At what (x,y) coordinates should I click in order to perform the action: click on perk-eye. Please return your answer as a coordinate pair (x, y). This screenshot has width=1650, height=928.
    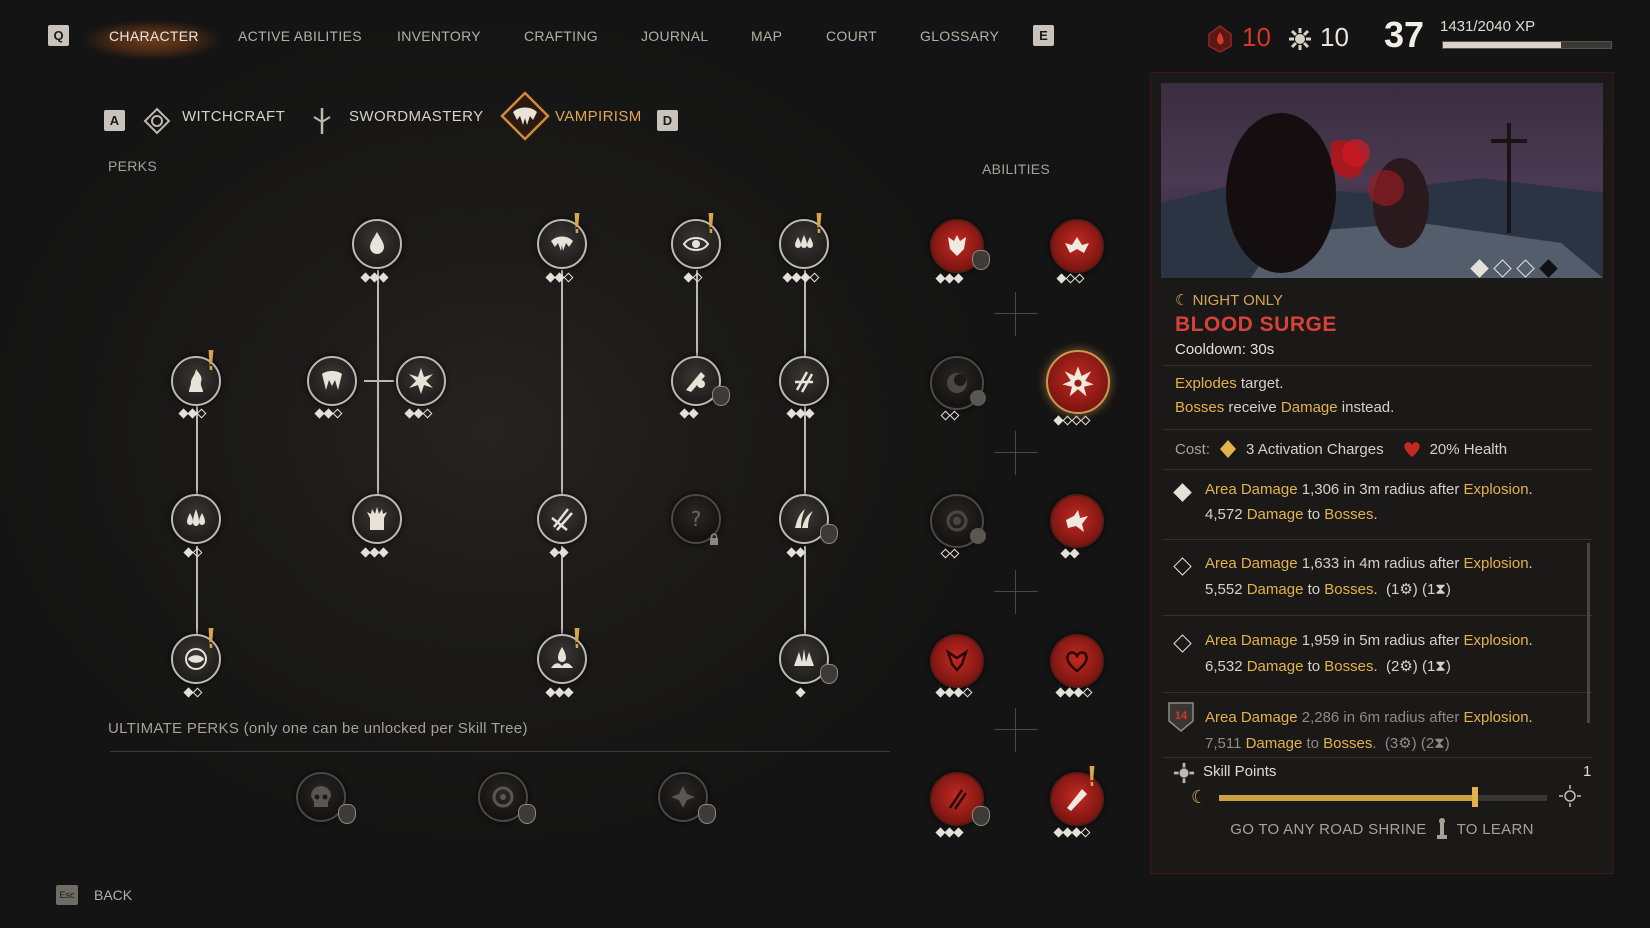
    Looking at the image, I should click on (696, 244).